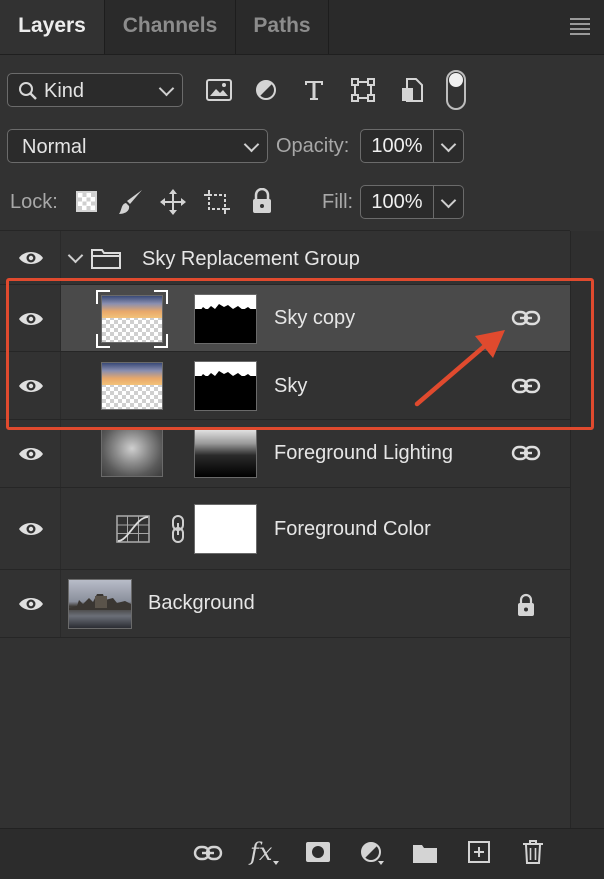 This screenshot has height=879, width=604. Describe the element at coordinates (314, 90) in the screenshot. I see `type-filter-icon` at that location.